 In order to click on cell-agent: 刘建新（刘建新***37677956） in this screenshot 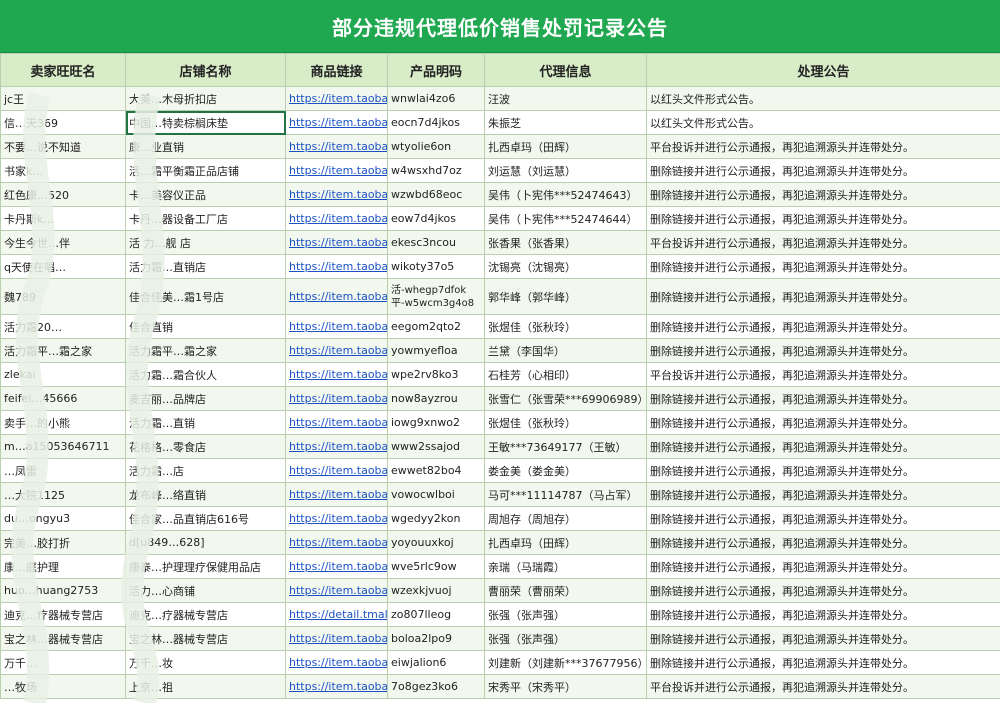, I will do `click(565, 662)`.